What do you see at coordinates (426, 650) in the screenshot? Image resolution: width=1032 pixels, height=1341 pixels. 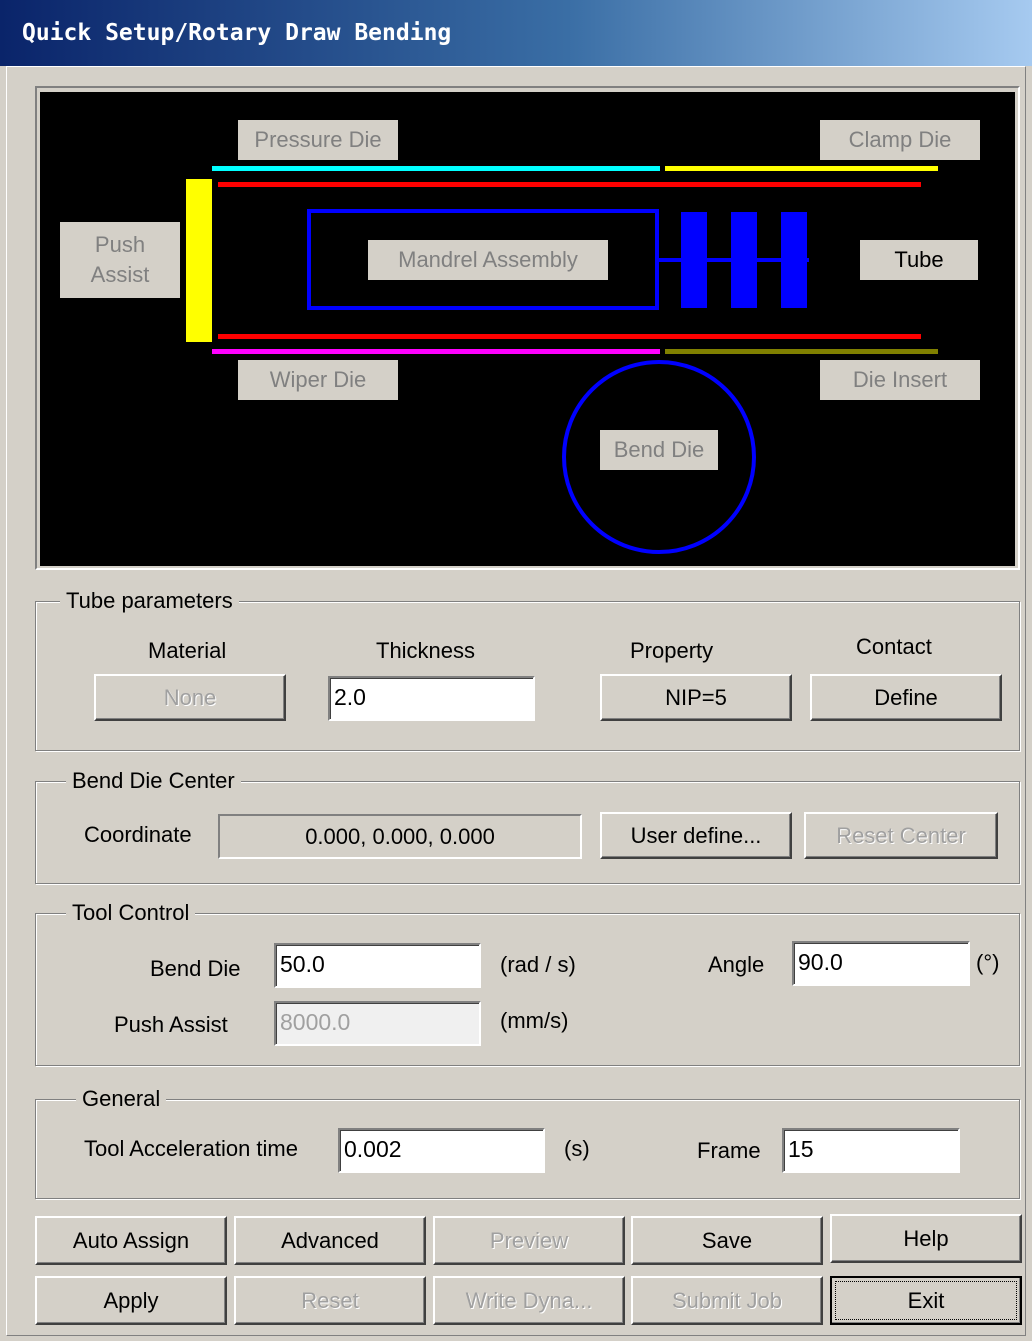 I see `thickness-label: Thickness` at bounding box center [426, 650].